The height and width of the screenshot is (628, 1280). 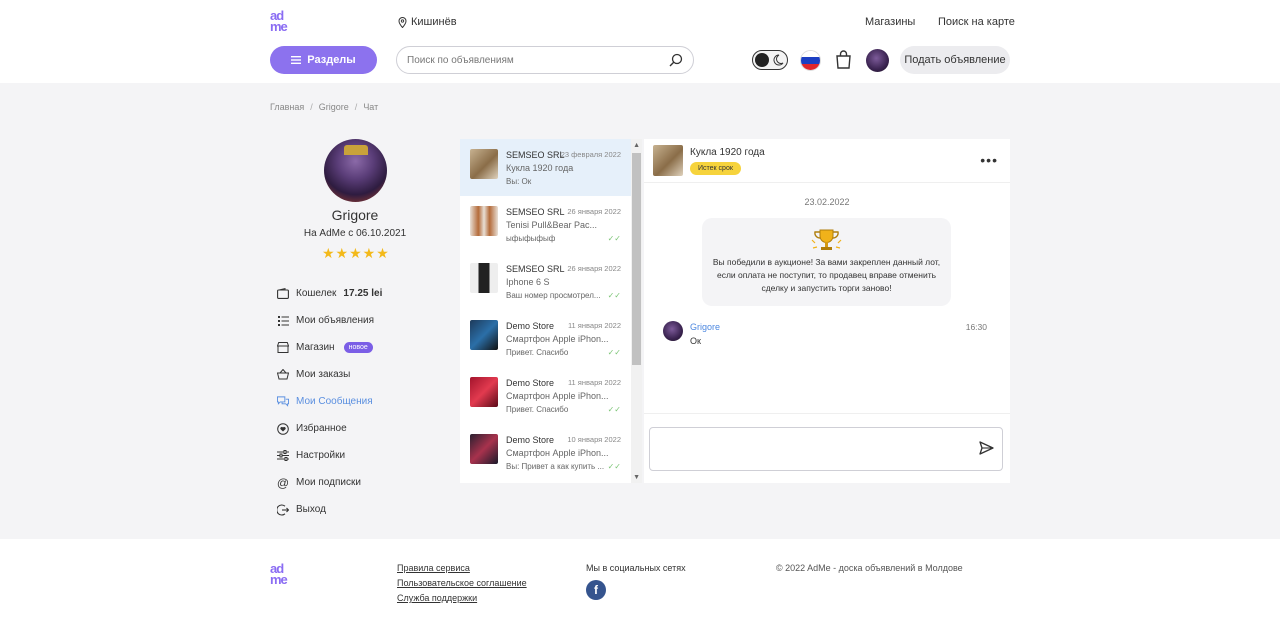 I want to click on menu-item-label: Мои объявления, so click(x=335, y=320).